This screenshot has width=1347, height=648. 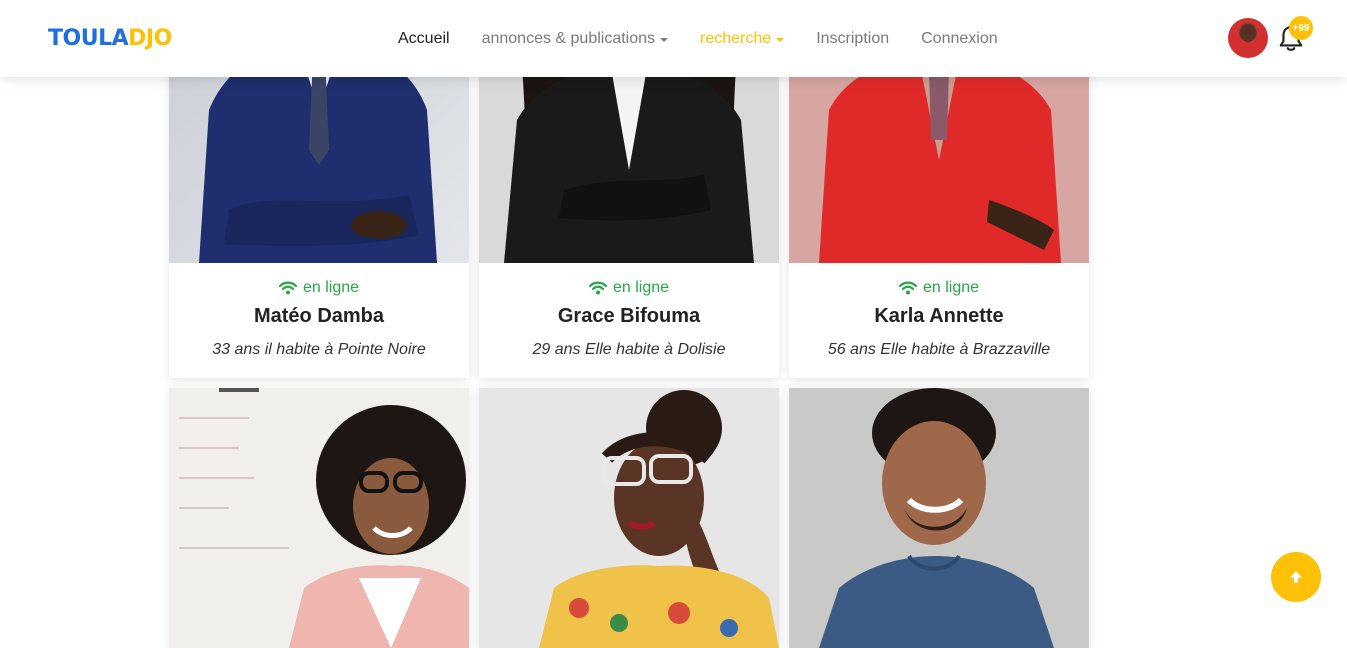 I want to click on profile-description: 56 ans Elle habite à Brazzaville, so click(x=939, y=349).